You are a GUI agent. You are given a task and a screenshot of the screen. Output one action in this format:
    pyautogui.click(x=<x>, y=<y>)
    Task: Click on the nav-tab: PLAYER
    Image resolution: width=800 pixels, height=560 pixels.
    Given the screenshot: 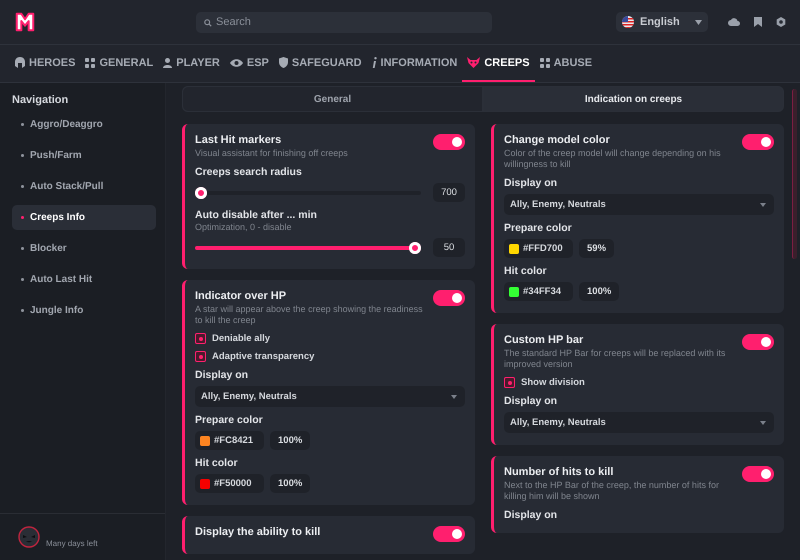 What is the action you would take?
    pyautogui.click(x=191, y=63)
    